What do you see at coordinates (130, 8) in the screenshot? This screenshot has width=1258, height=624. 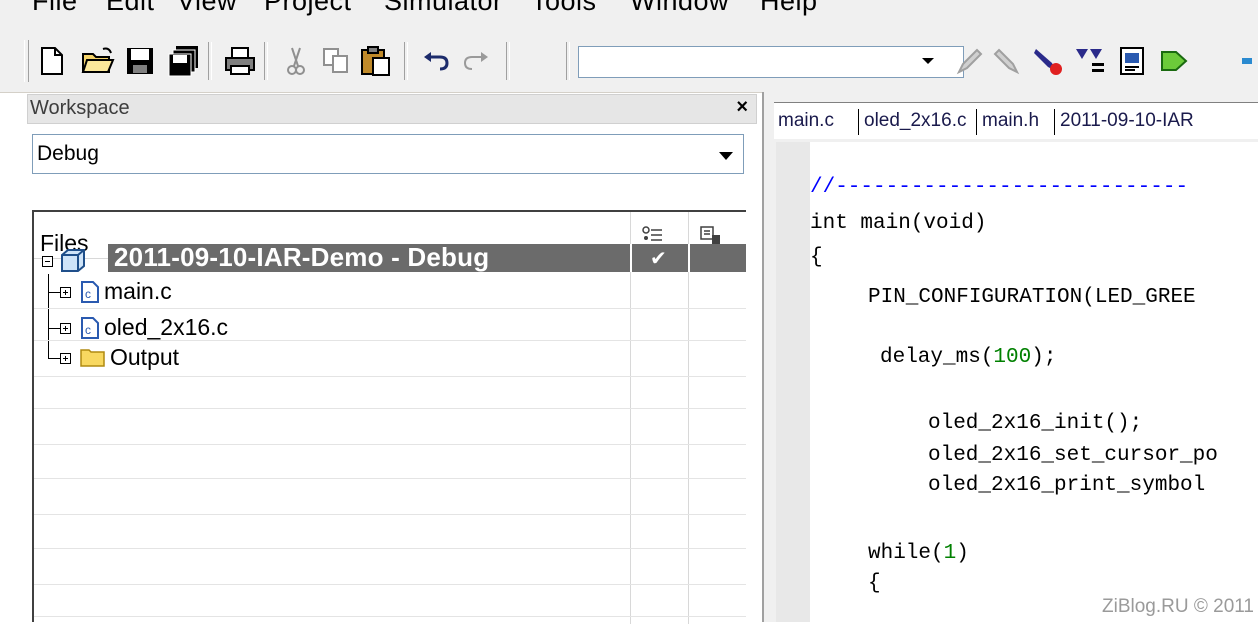 I see `menu-edit: Edit` at bounding box center [130, 8].